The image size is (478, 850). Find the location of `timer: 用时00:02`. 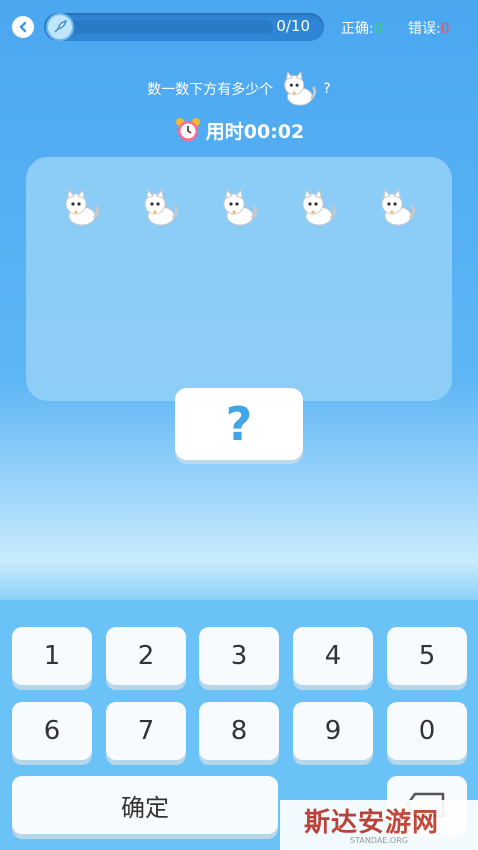

timer: 用时00:02 is located at coordinates (239, 130).